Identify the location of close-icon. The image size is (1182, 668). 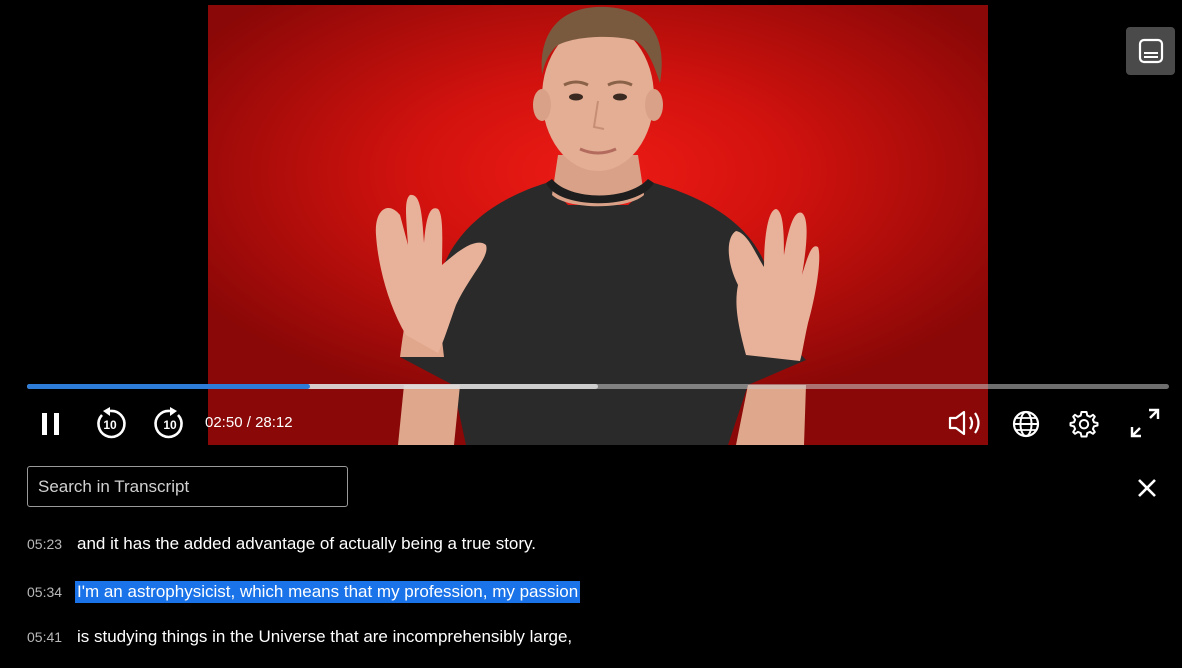
(1147, 488).